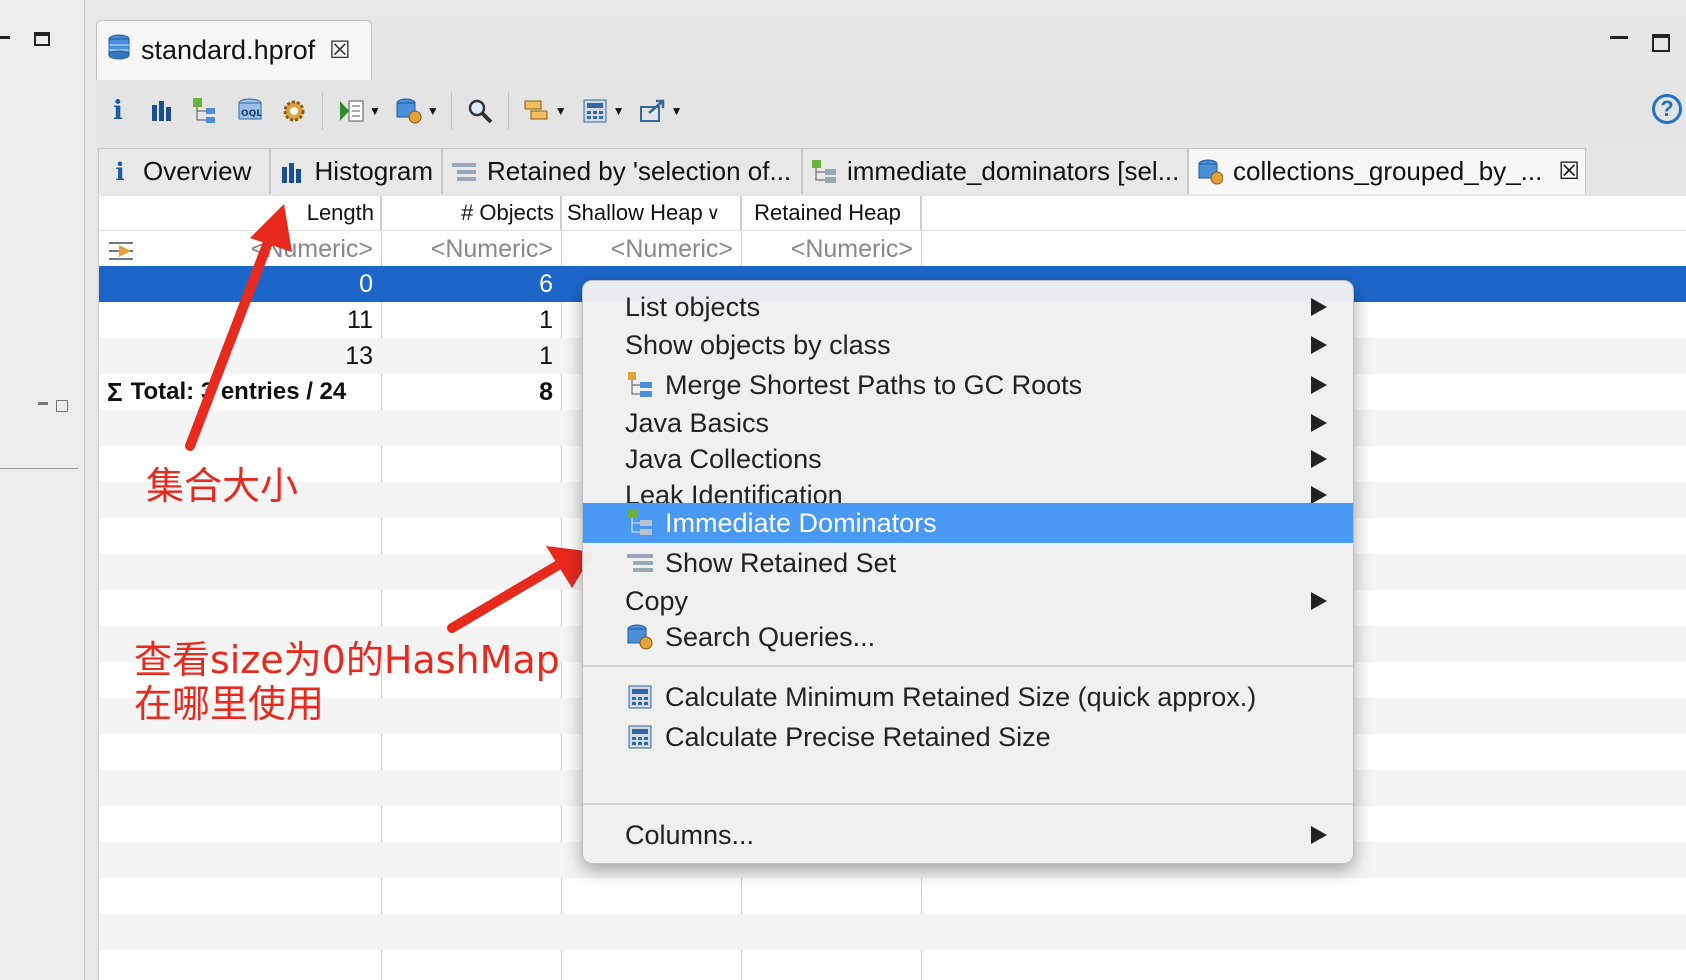 The height and width of the screenshot is (980, 1686). What do you see at coordinates (197, 171) in the screenshot?
I see `tab-label: Overview` at bounding box center [197, 171].